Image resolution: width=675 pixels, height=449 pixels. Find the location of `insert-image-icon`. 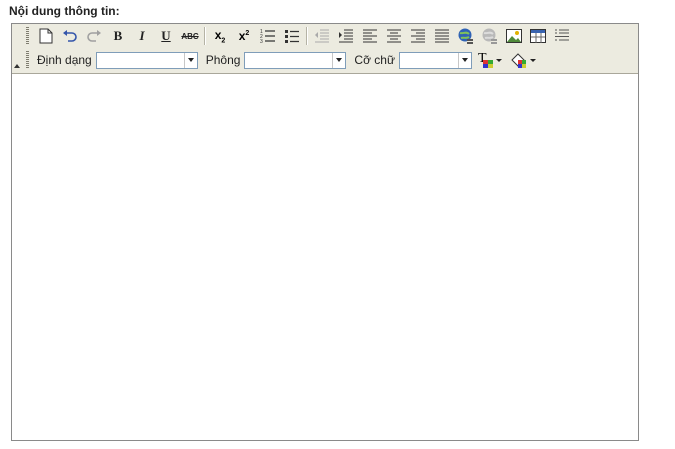

insert-image-icon is located at coordinates (514, 36).